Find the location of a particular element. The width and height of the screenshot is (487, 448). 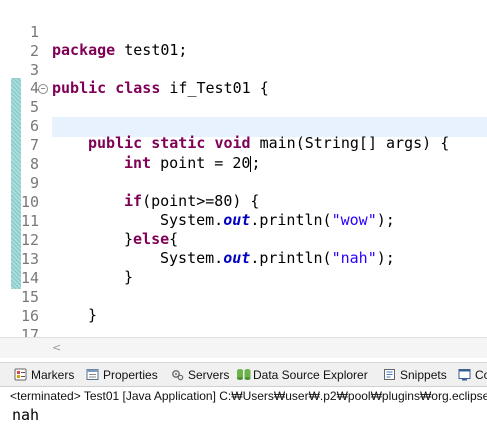

code-line: 13 } is located at coordinates (243, 259).